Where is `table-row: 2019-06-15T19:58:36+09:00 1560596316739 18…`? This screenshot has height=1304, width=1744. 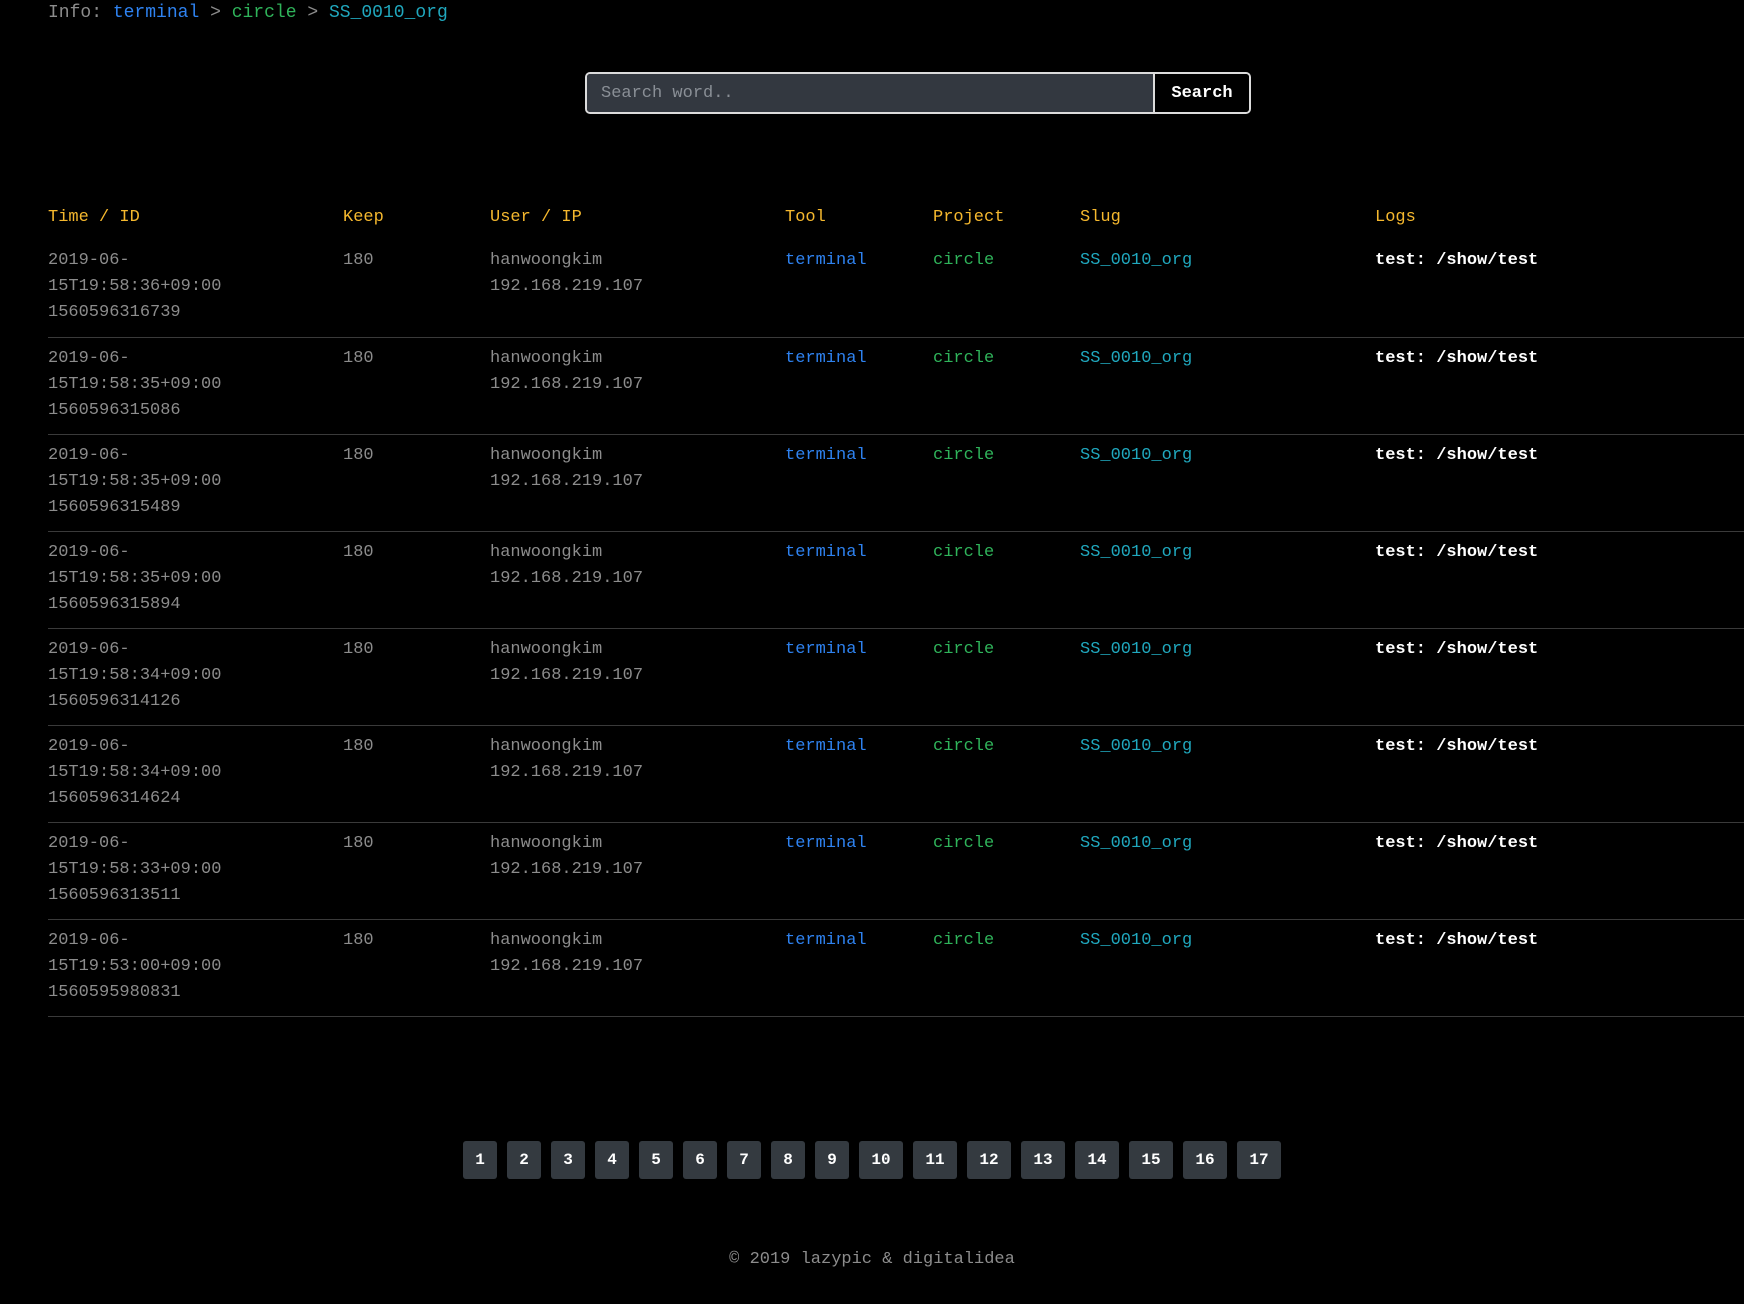 table-row: 2019-06-15T19:58:36+09:00 1560596316739 18… is located at coordinates (896, 286).